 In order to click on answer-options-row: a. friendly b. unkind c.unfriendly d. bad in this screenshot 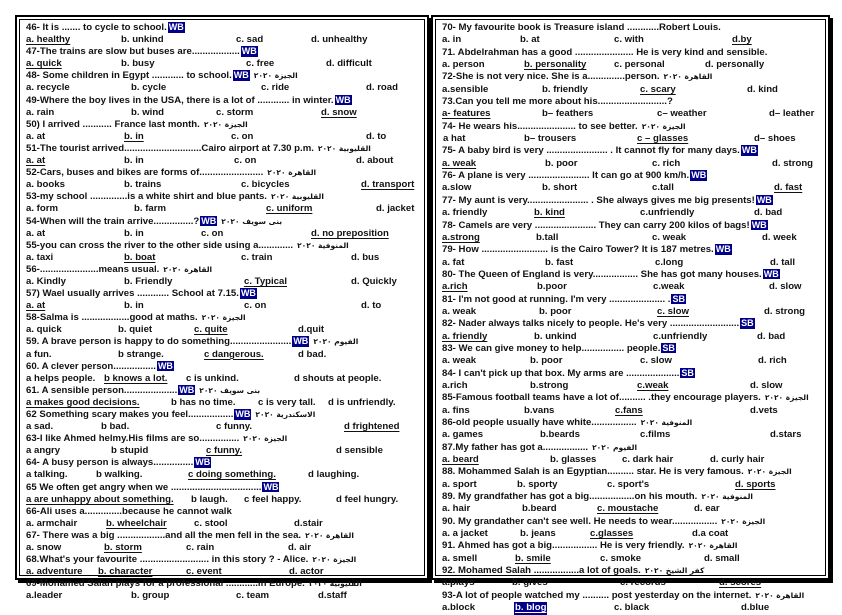, I will do `click(633, 337)`.